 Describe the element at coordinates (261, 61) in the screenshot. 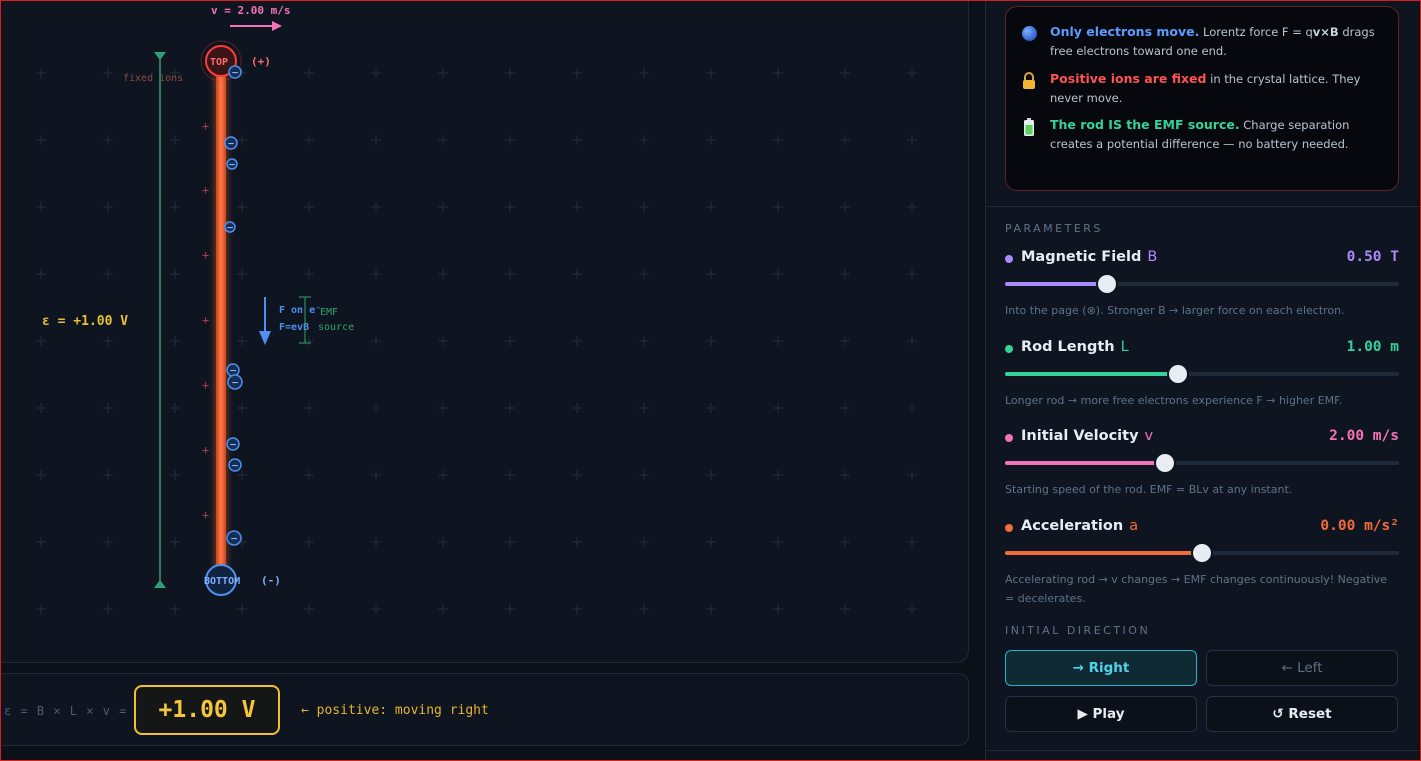

I see `top-terminal-sign: (+)` at that location.